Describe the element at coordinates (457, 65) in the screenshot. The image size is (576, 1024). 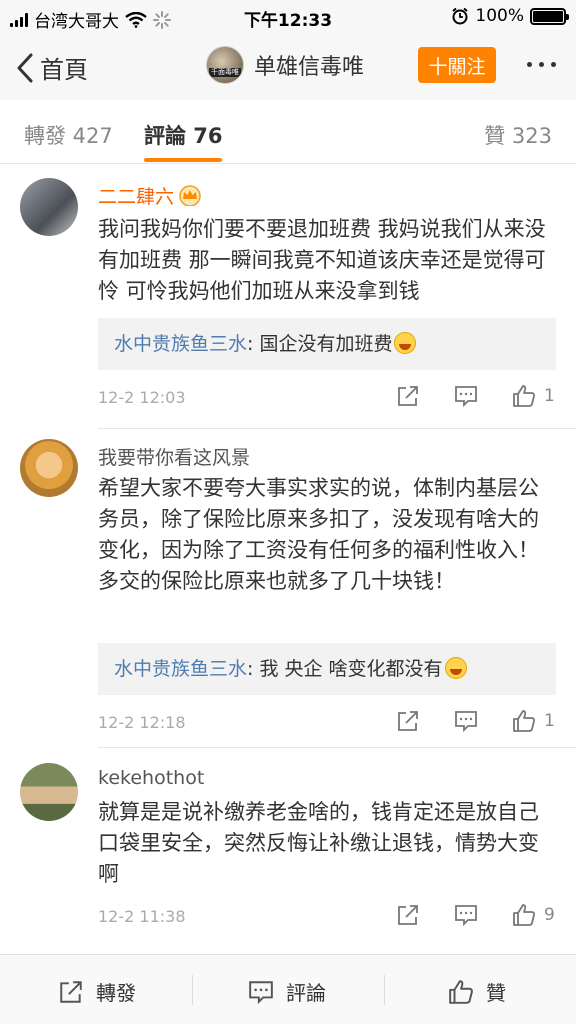
I see `follow-button: 十關注` at that location.